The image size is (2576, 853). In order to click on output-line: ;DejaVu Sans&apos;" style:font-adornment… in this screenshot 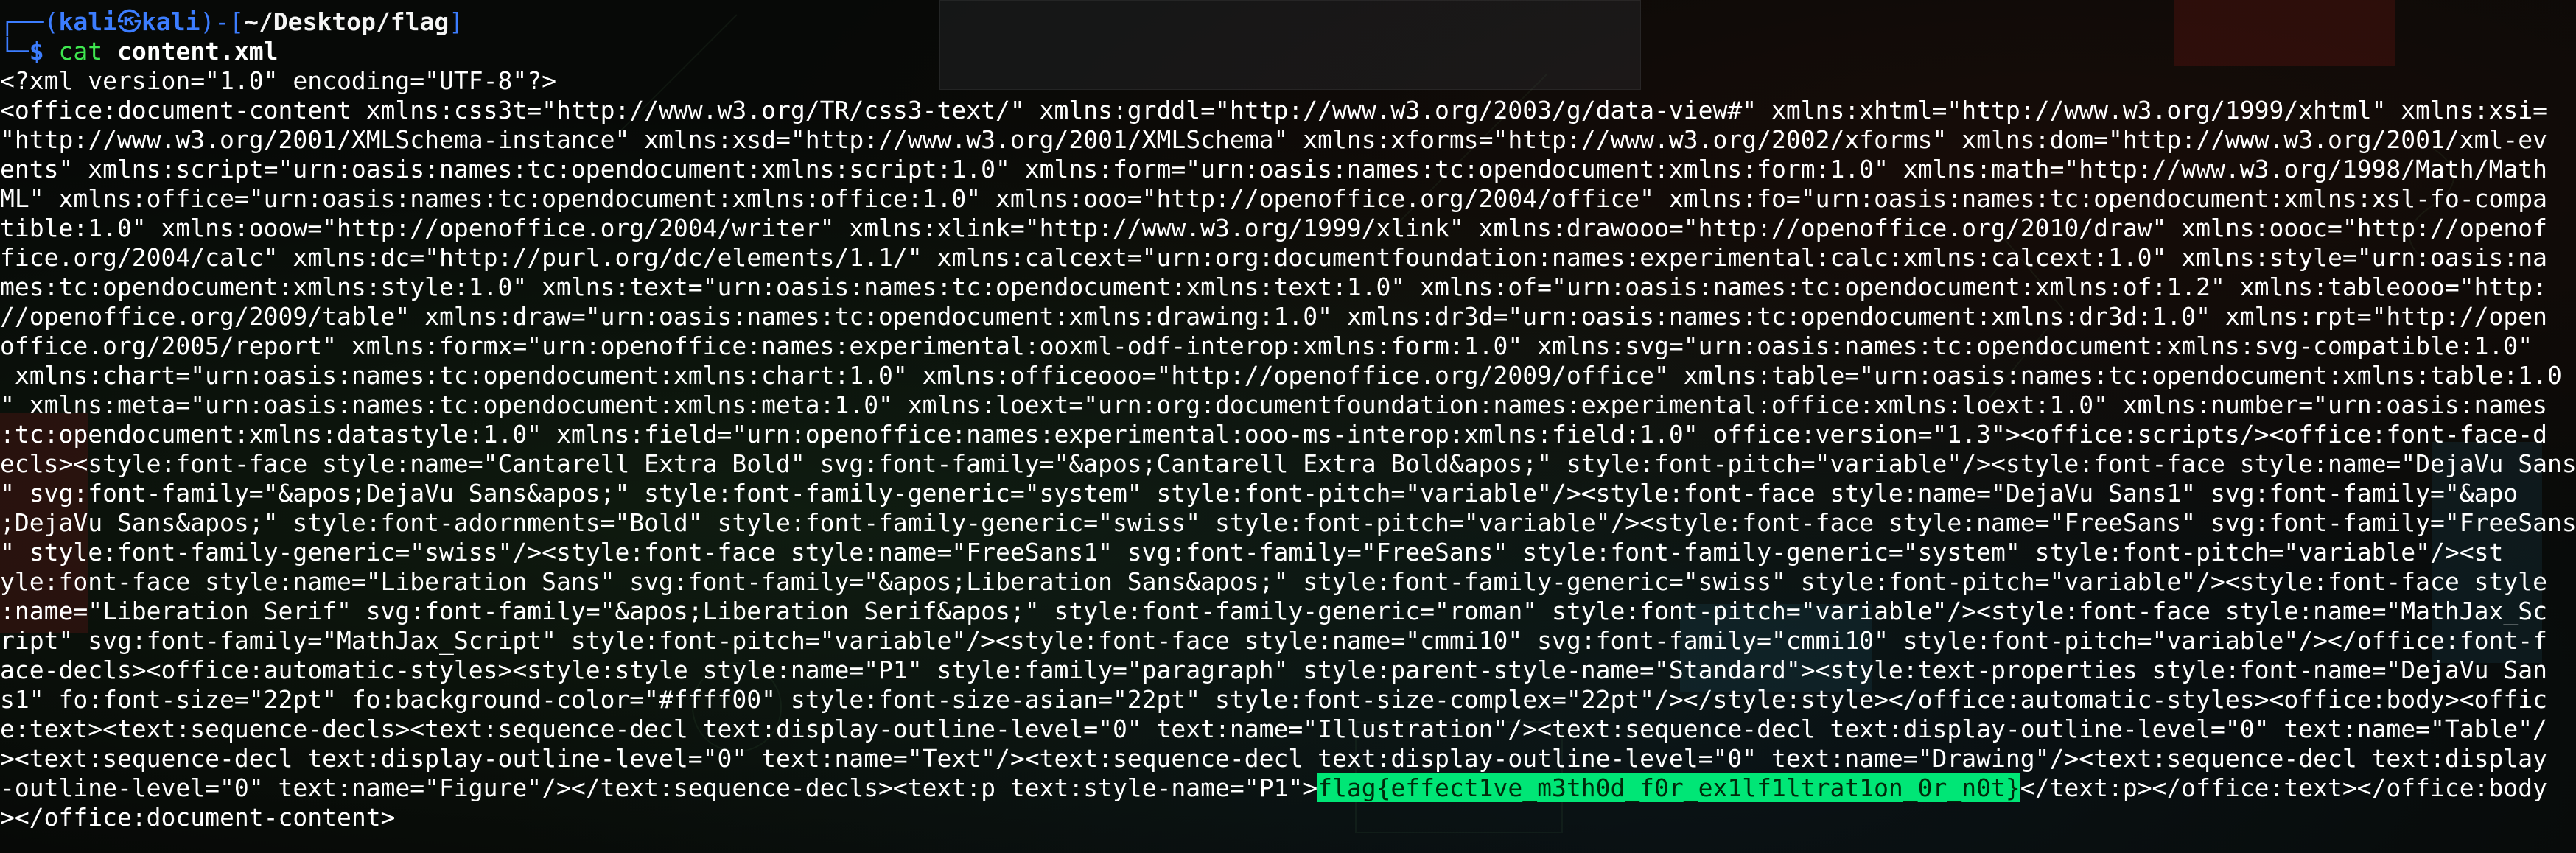, I will do `click(1288, 522)`.